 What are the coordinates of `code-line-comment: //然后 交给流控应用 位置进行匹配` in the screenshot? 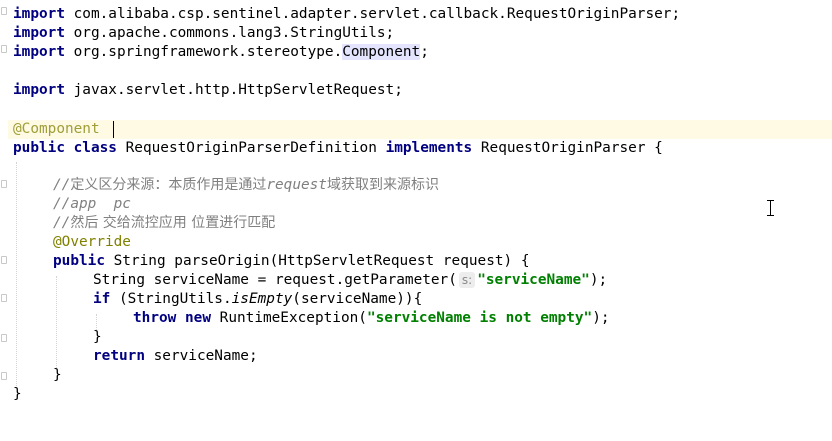 It's located at (164, 223).